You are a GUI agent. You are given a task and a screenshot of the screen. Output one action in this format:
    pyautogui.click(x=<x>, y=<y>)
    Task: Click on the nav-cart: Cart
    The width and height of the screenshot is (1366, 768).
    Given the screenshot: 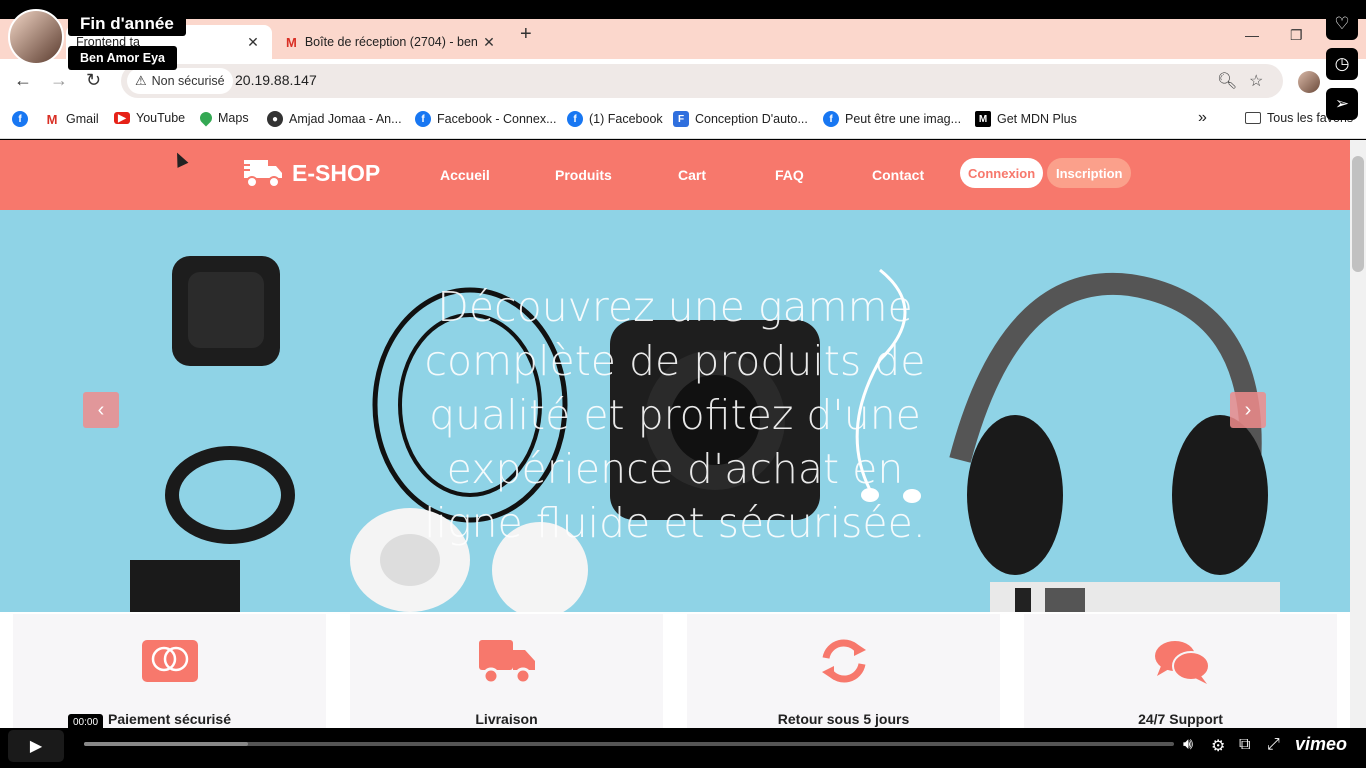 What is the action you would take?
    pyautogui.click(x=692, y=175)
    